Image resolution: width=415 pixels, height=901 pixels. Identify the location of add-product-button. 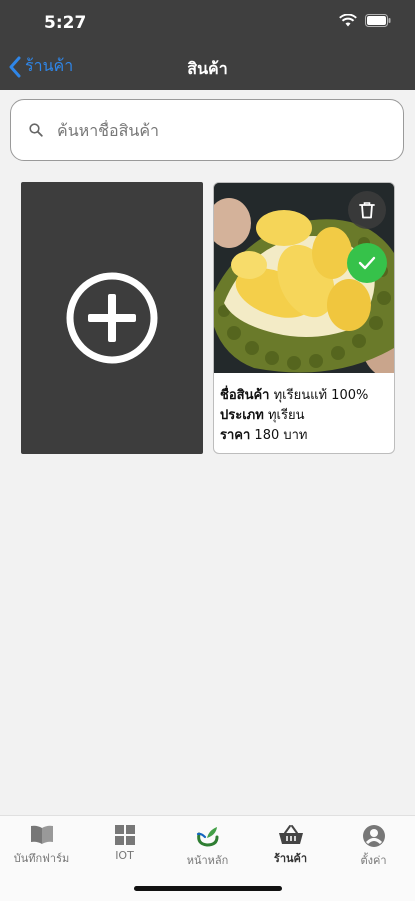
(112, 318).